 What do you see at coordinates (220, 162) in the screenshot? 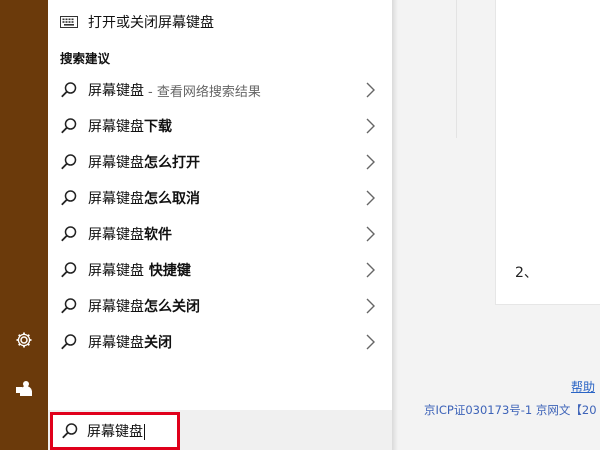
I see `suggestion-item: 屏幕键盘怎么打开` at bounding box center [220, 162].